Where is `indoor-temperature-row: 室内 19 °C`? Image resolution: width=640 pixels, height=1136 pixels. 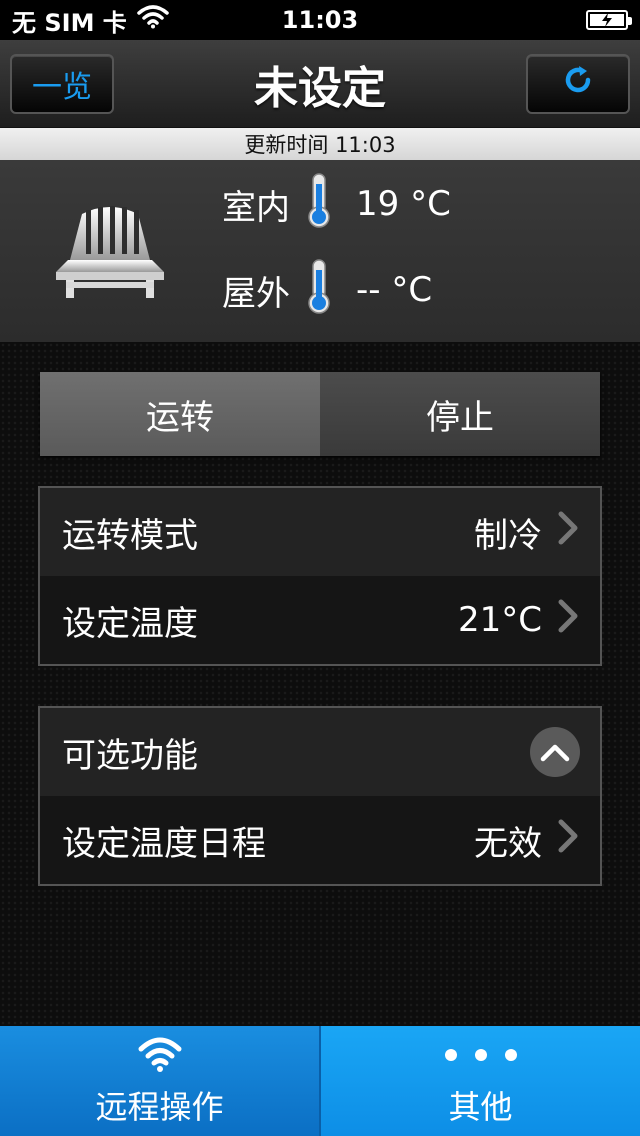 indoor-temperature-row: 室内 19 °C is located at coordinates (336, 204).